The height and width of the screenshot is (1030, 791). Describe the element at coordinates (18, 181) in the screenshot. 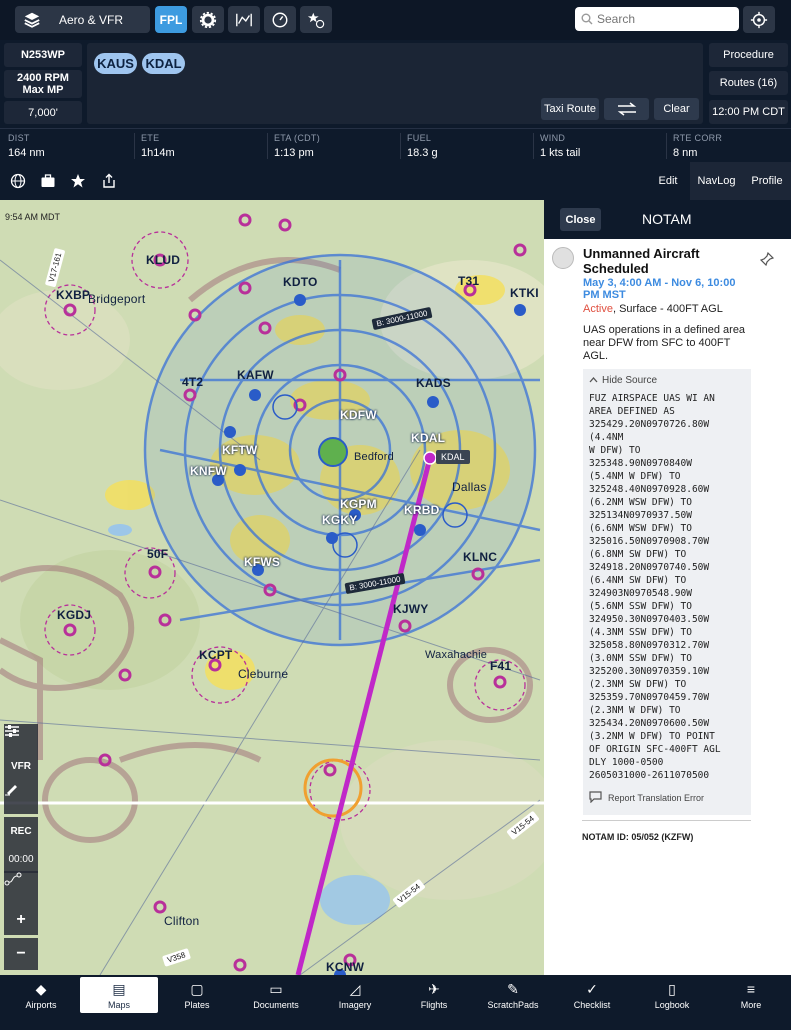

I see `globe-icon` at that location.